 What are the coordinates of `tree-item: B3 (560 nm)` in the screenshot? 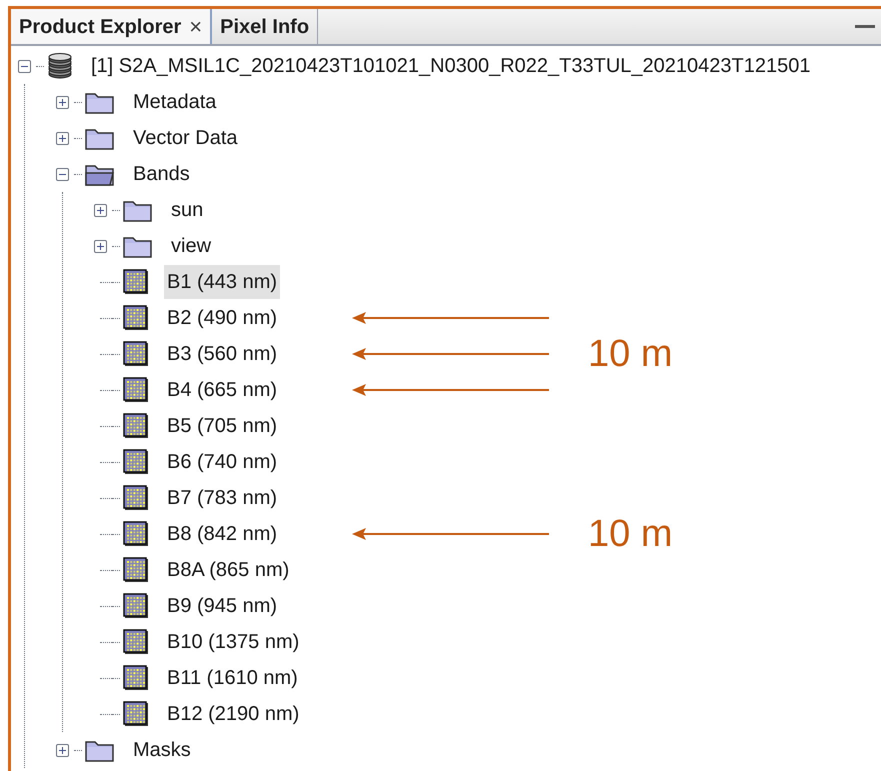 It's located at (222, 354).